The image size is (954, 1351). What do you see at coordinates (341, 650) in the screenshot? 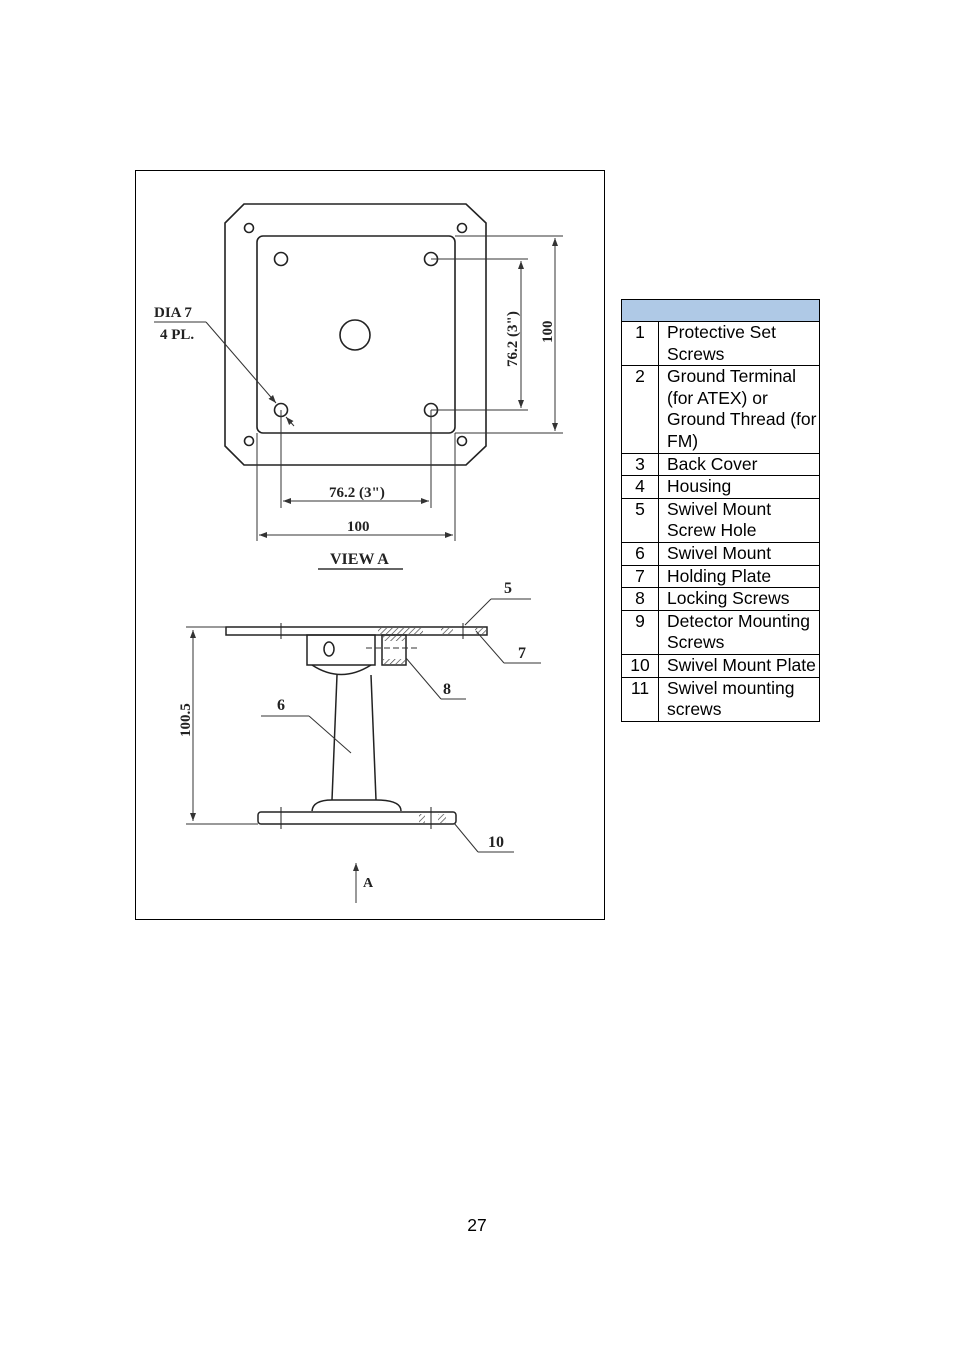
I see `swivel-head` at bounding box center [341, 650].